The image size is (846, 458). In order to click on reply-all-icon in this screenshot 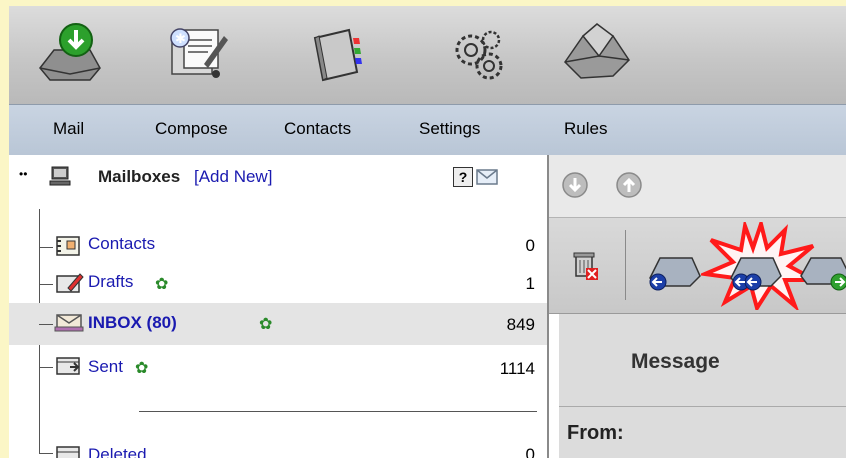, I will do `click(758, 269)`.